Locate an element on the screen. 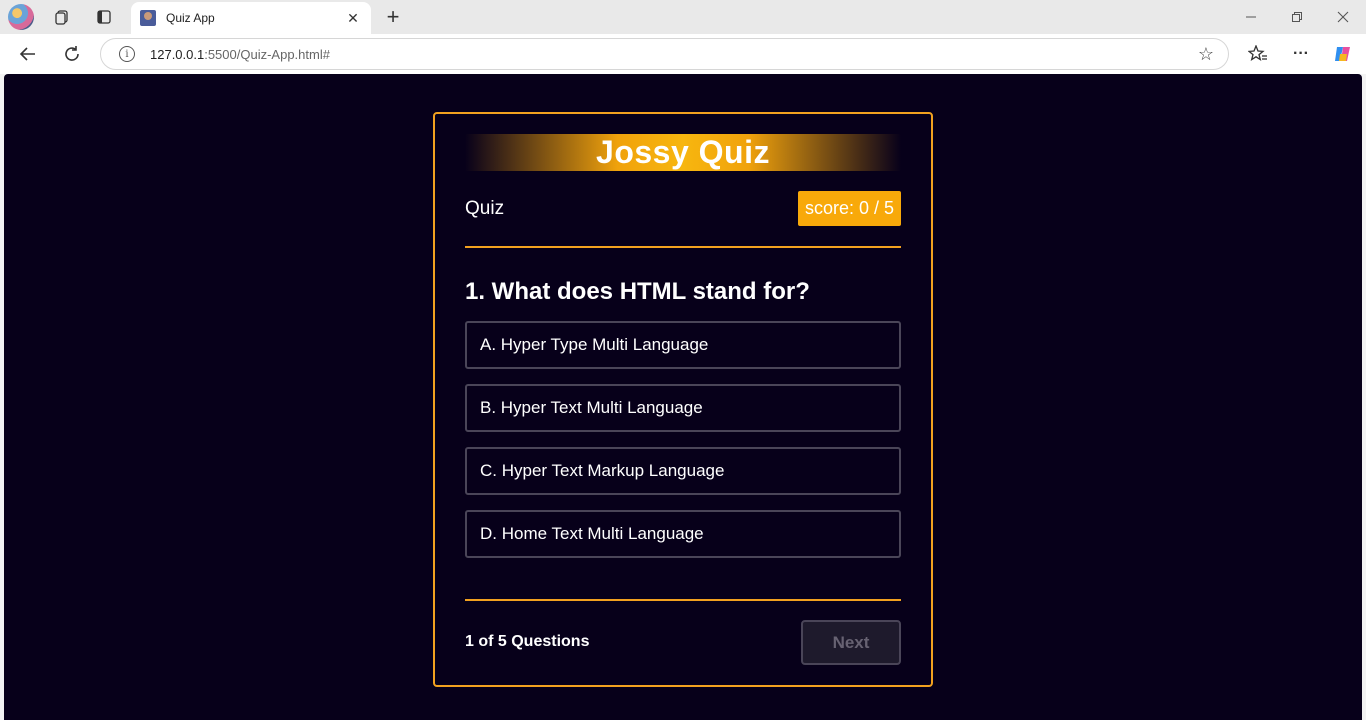 This screenshot has width=1366, height=720. tab-actions-icon is located at coordinates (104, 17).